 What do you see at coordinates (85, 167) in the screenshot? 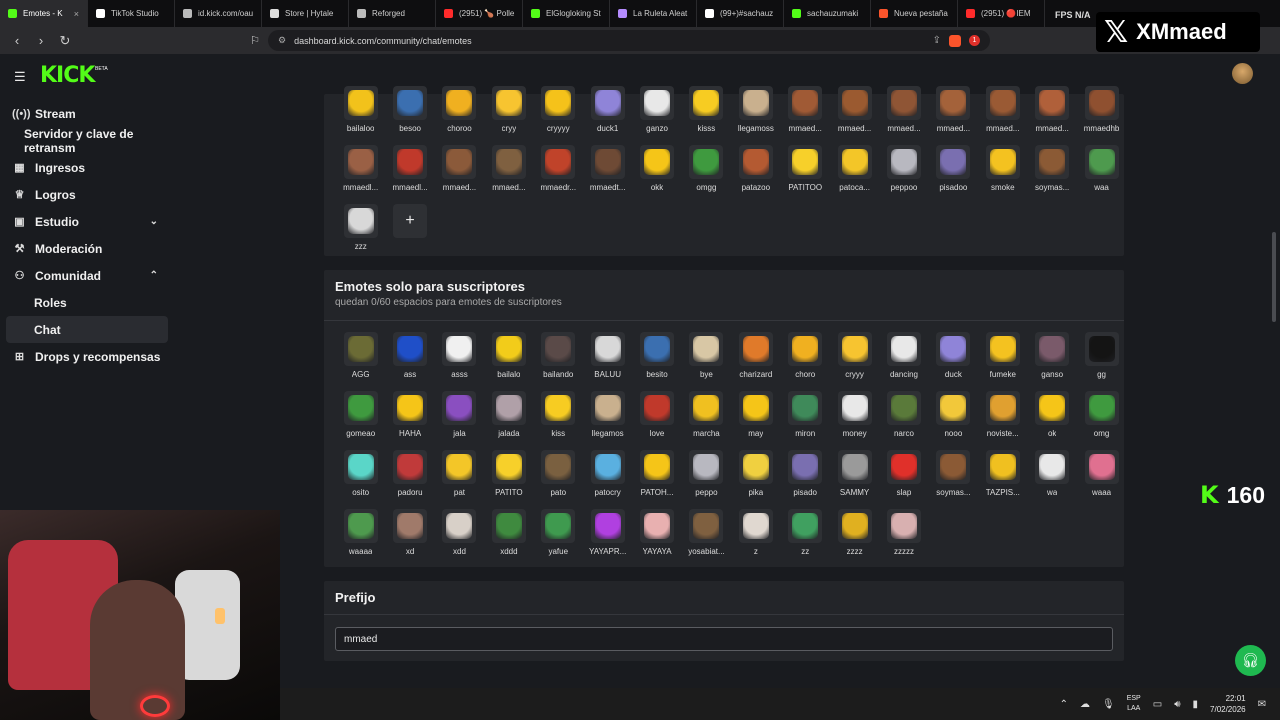
I see `sidebar-item-ingresos: ▦ Ingresos` at bounding box center [85, 167].